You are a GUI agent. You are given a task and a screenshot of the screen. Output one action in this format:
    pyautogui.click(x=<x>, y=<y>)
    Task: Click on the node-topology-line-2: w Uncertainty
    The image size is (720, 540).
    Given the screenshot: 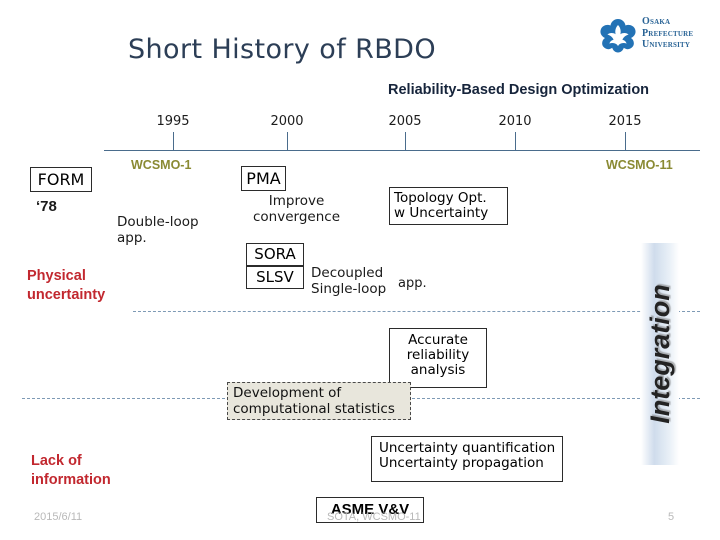 What is the action you would take?
    pyautogui.click(x=441, y=213)
    